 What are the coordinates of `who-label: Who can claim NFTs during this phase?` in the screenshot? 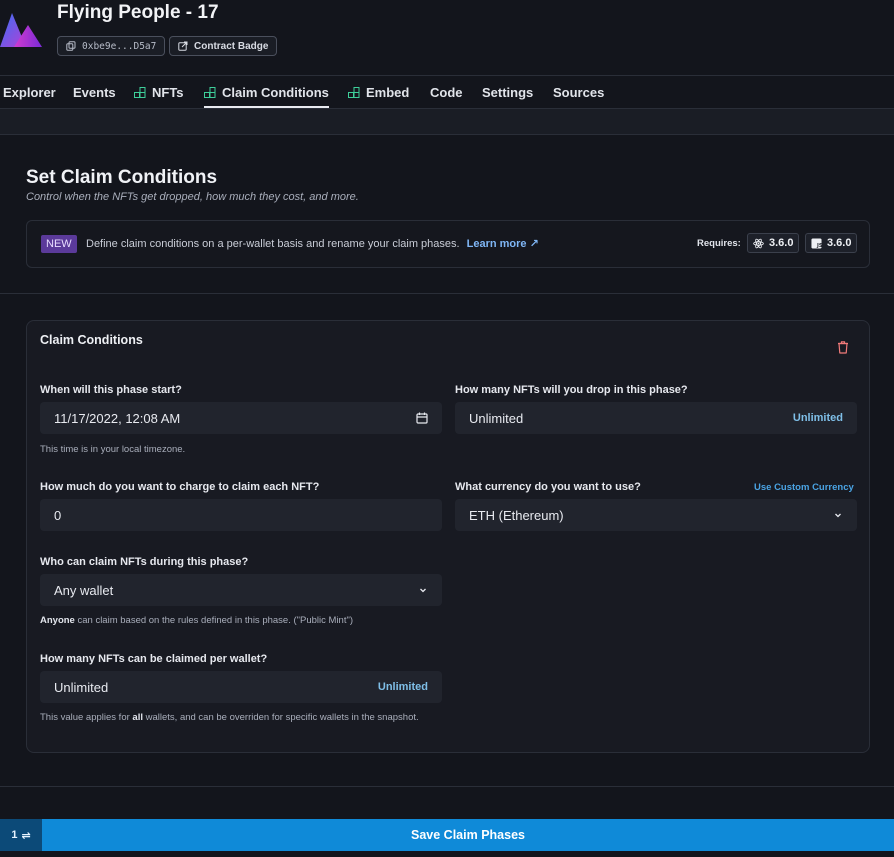 It's located at (144, 562).